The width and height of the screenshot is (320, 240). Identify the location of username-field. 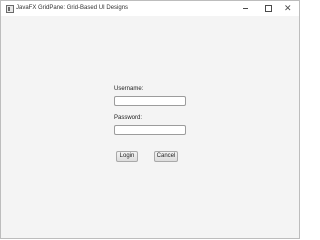
(150, 101).